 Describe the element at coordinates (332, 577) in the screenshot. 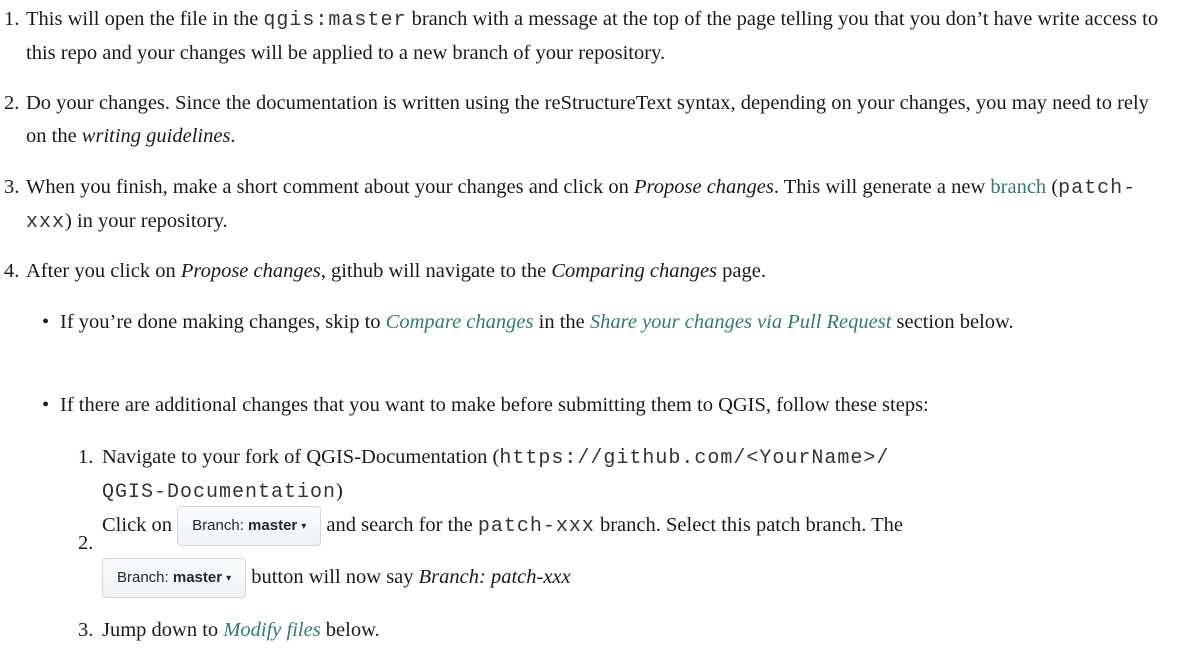

I see `text: button will now say` at that location.